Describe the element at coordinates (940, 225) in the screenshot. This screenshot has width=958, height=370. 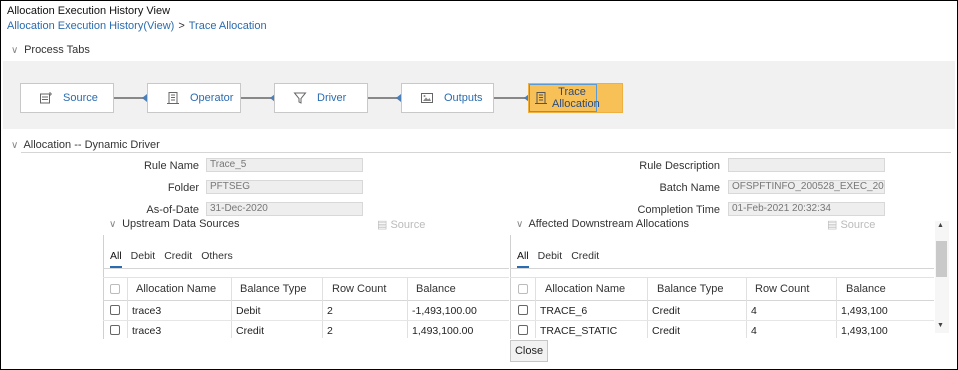
I see `scroll-up-icon: ▲` at that location.